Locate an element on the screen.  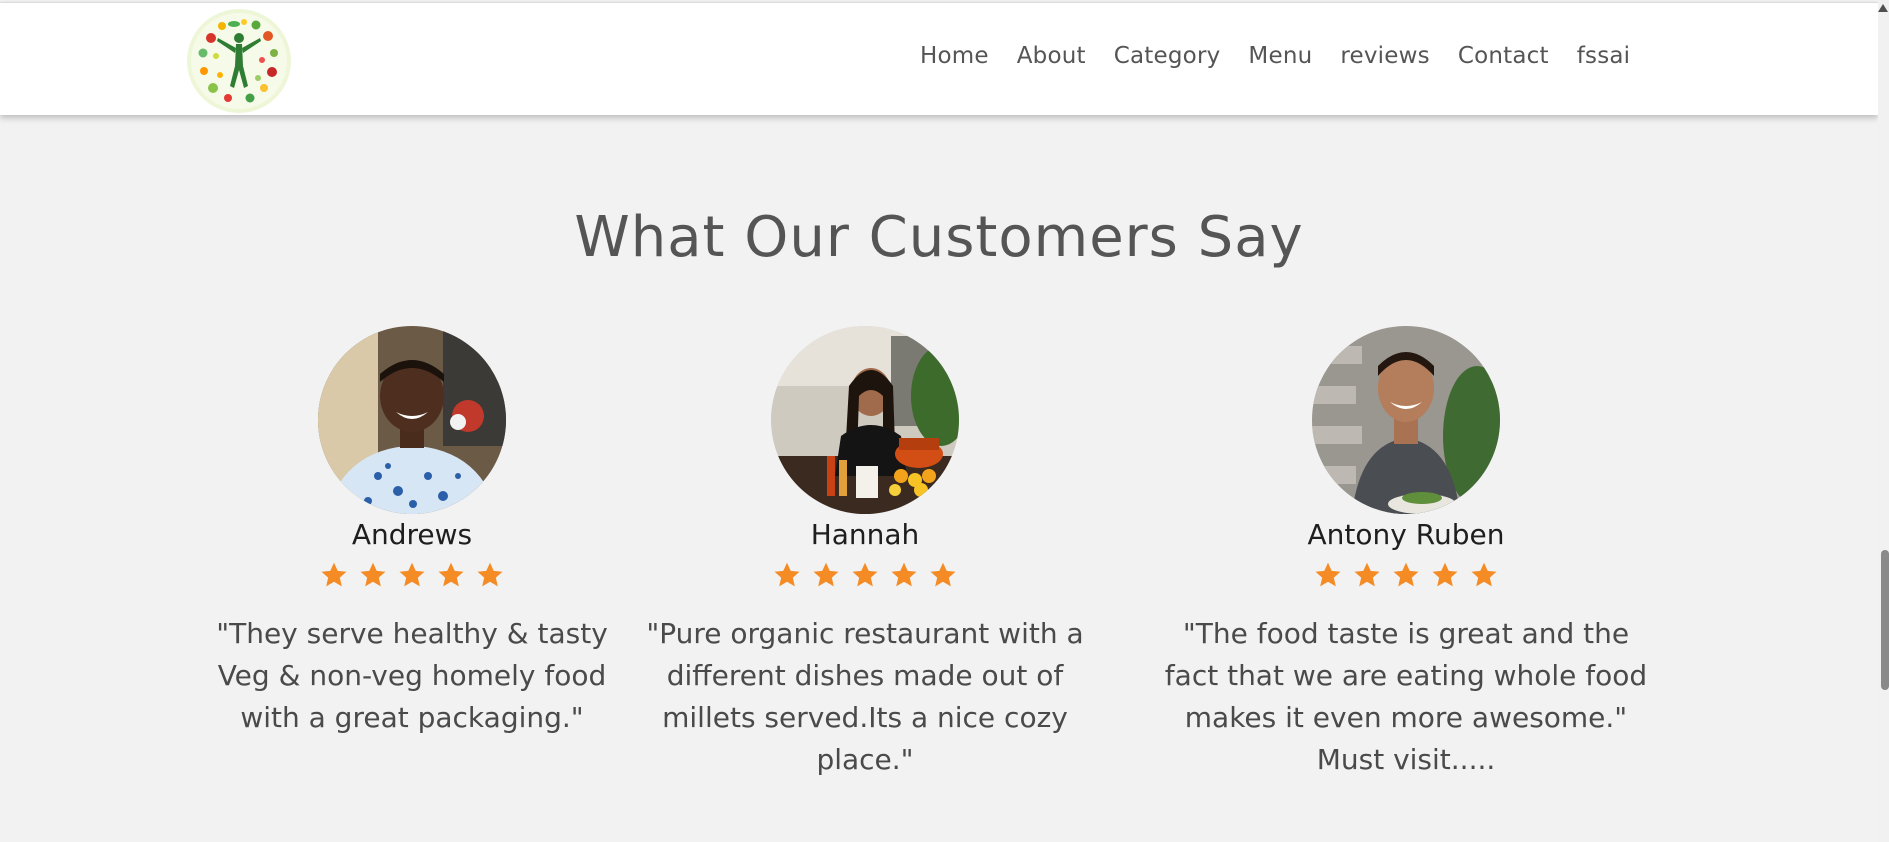
section-title: What Our Customers Say is located at coordinates (939, 237).